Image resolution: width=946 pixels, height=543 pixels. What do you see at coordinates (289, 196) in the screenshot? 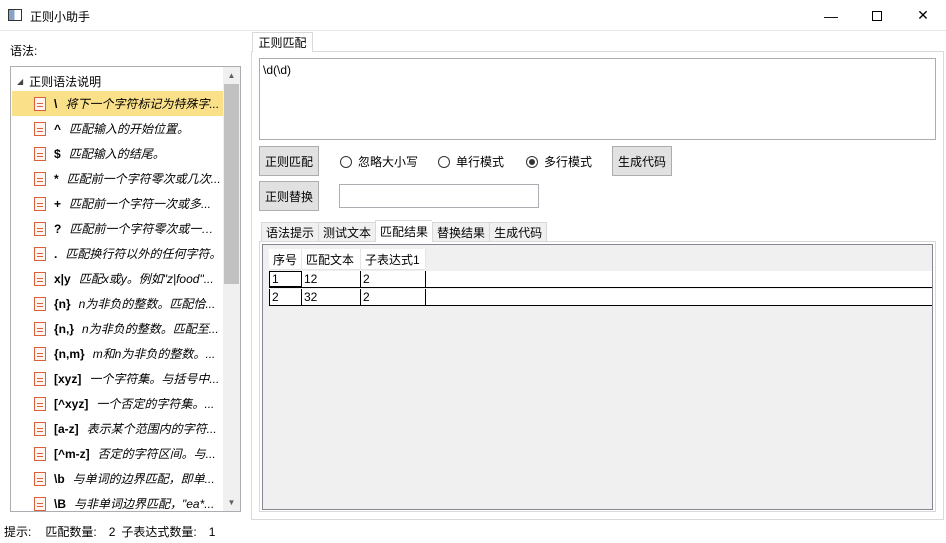
I see `regex-replace-button: 正则替换` at bounding box center [289, 196].